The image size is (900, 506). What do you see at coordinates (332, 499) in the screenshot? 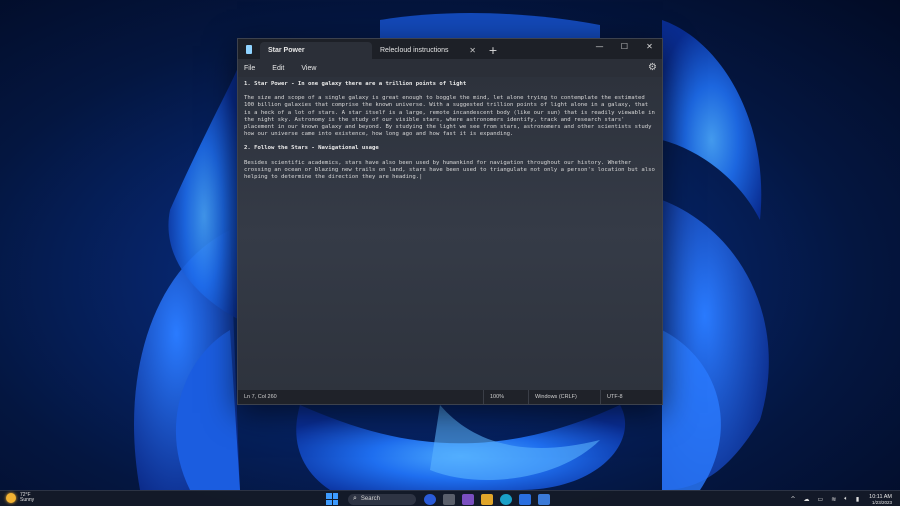
I see `start-button` at bounding box center [332, 499].